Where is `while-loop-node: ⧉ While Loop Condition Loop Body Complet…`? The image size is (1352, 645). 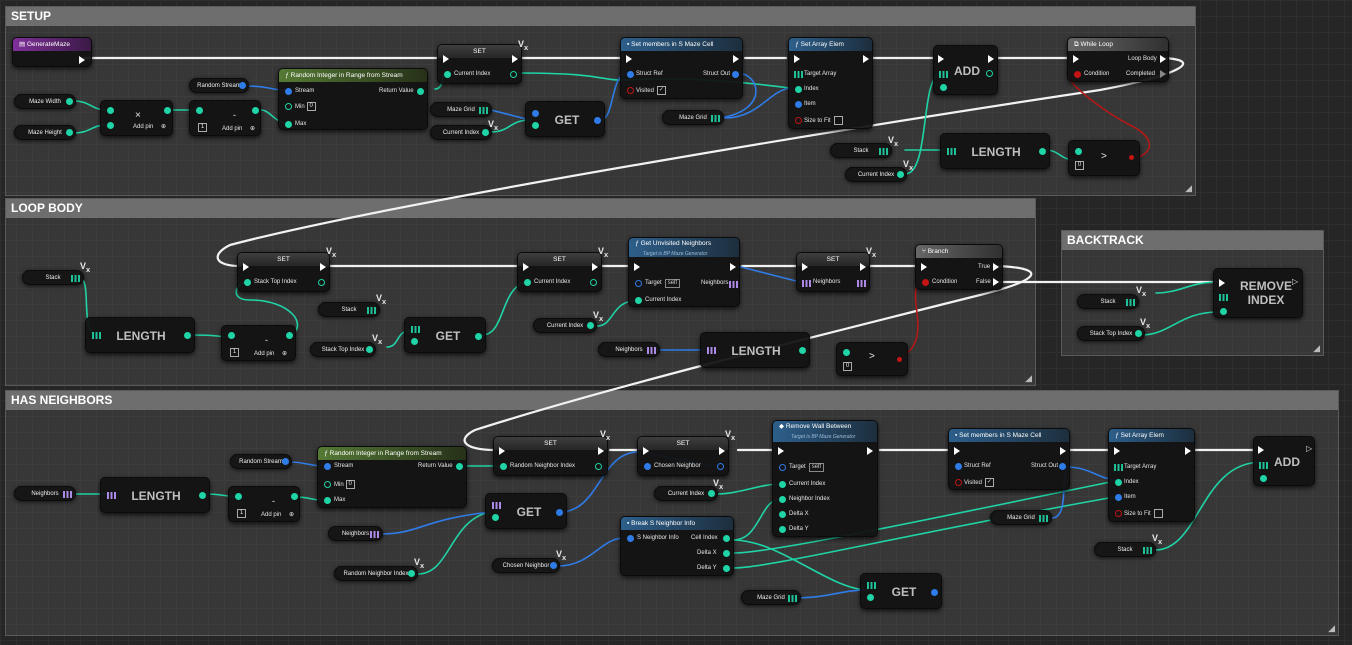
while-loop-node: ⧉ While Loop Condition Loop Body Complet… is located at coordinates (1118, 59).